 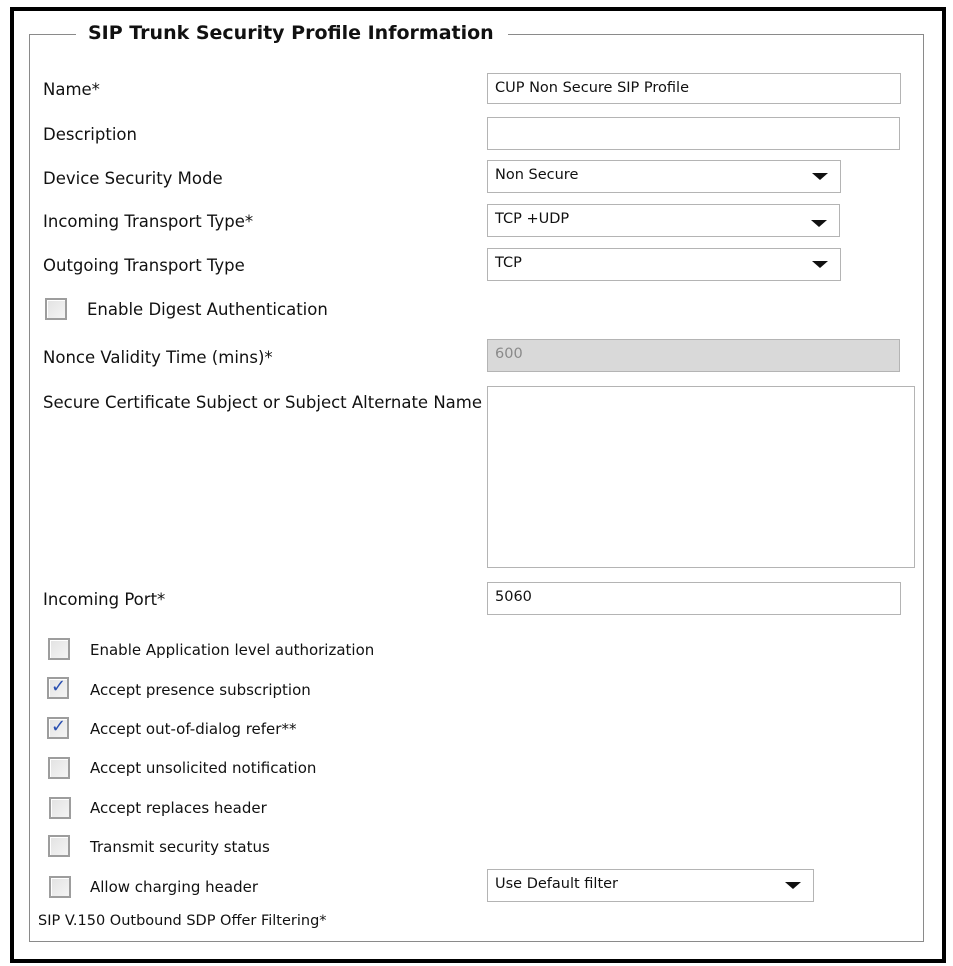 I want to click on name-input: CUP Non Secure SIP Profile, so click(x=694, y=88).